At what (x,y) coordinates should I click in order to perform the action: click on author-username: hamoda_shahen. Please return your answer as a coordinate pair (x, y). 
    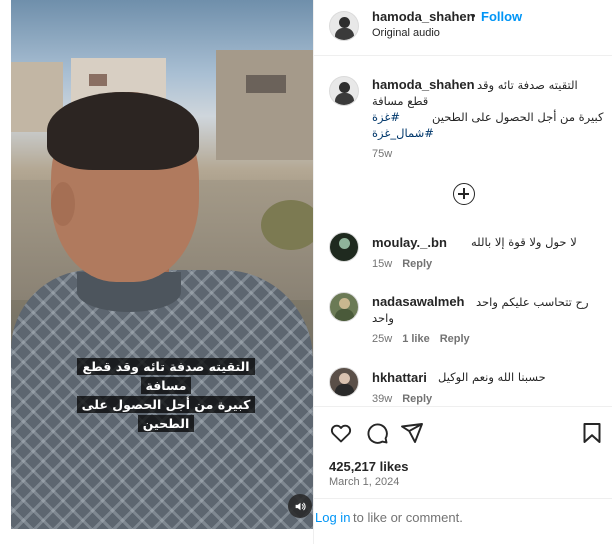
    Looking at the image, I should click on (423, 16).